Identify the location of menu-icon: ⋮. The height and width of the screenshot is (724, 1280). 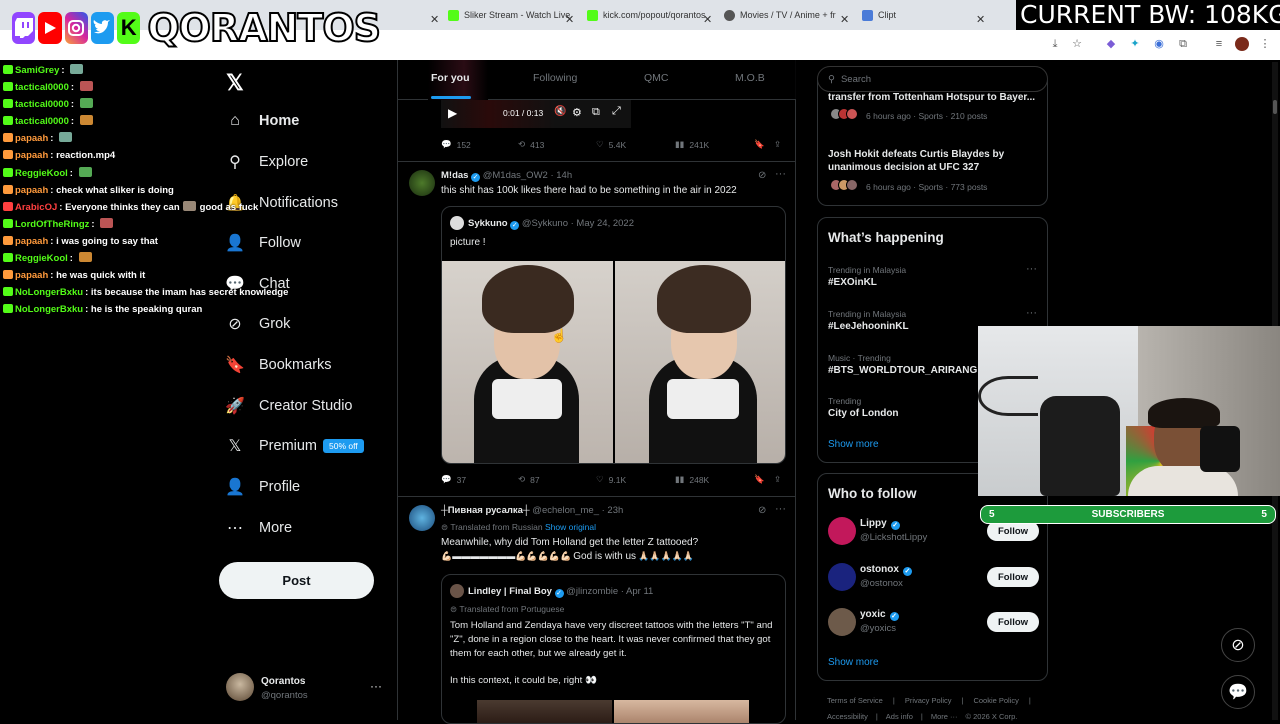
(1265, 44).